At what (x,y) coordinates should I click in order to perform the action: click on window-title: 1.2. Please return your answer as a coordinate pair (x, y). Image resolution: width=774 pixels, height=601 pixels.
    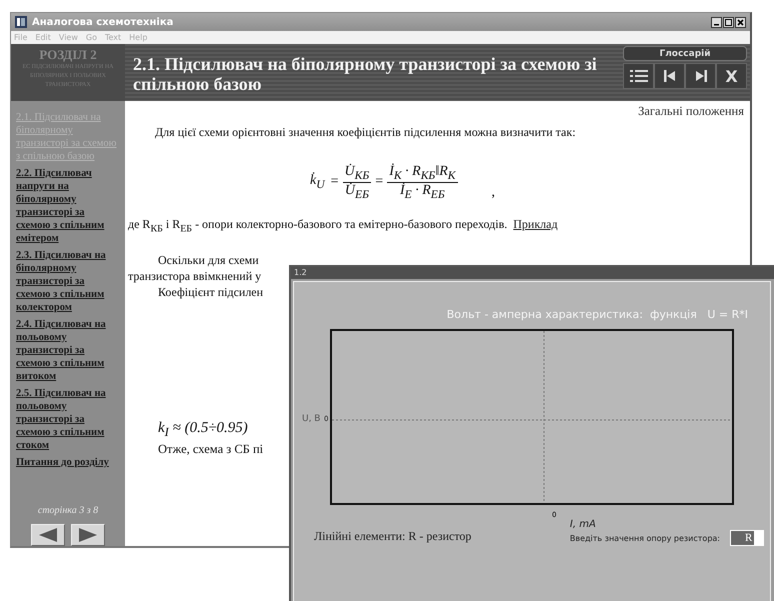
    Looking at the image, I should click on (300, 272).